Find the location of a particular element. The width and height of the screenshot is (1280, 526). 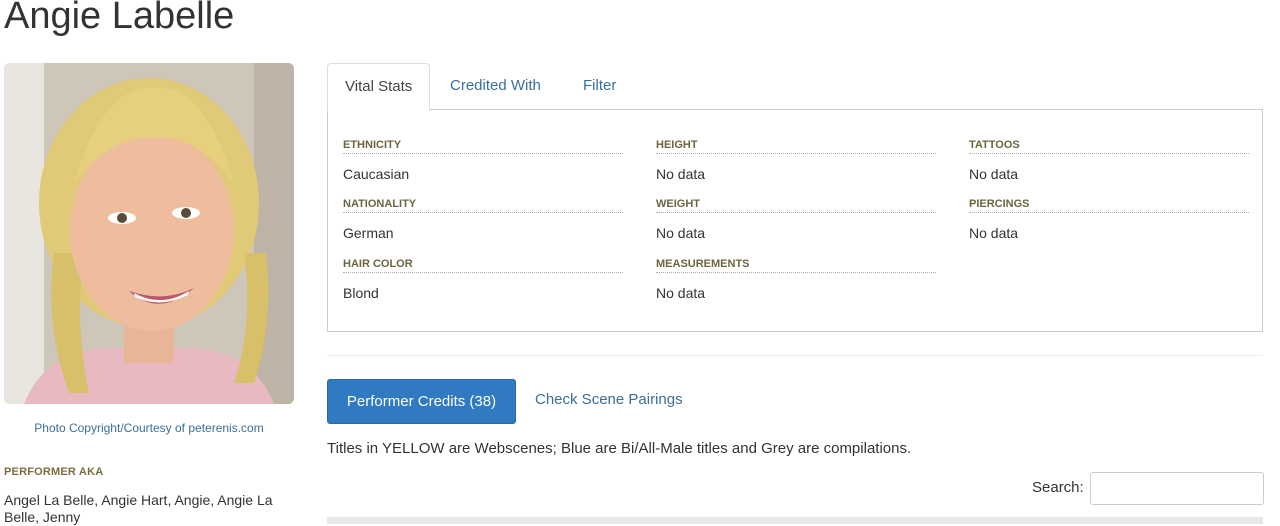

stat-label: MEASUREMENTS is located at coordinates (796, 265).